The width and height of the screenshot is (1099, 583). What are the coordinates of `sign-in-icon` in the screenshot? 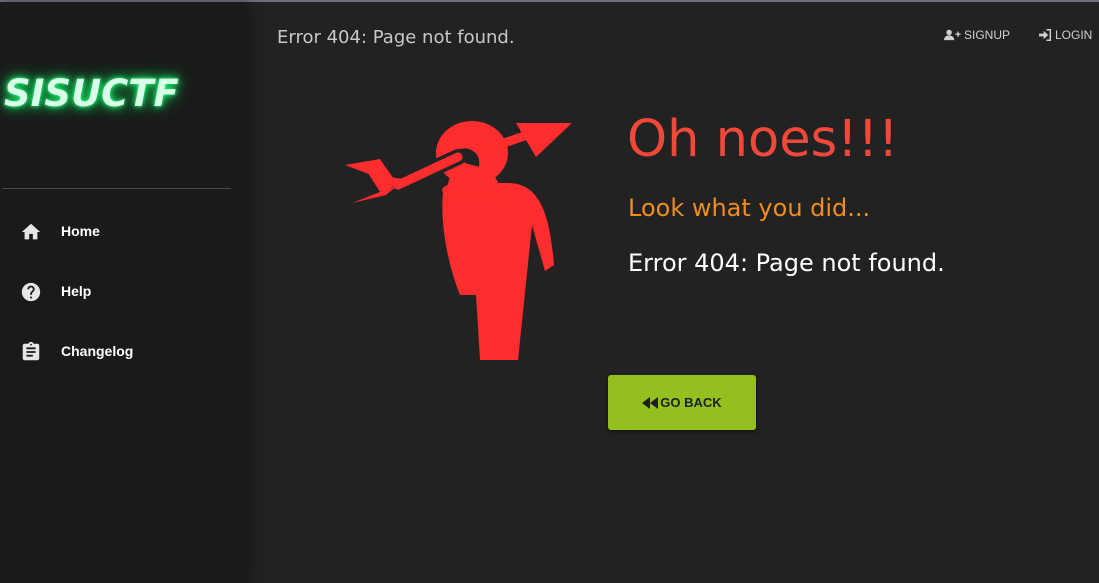 It's located at (1045, 35).